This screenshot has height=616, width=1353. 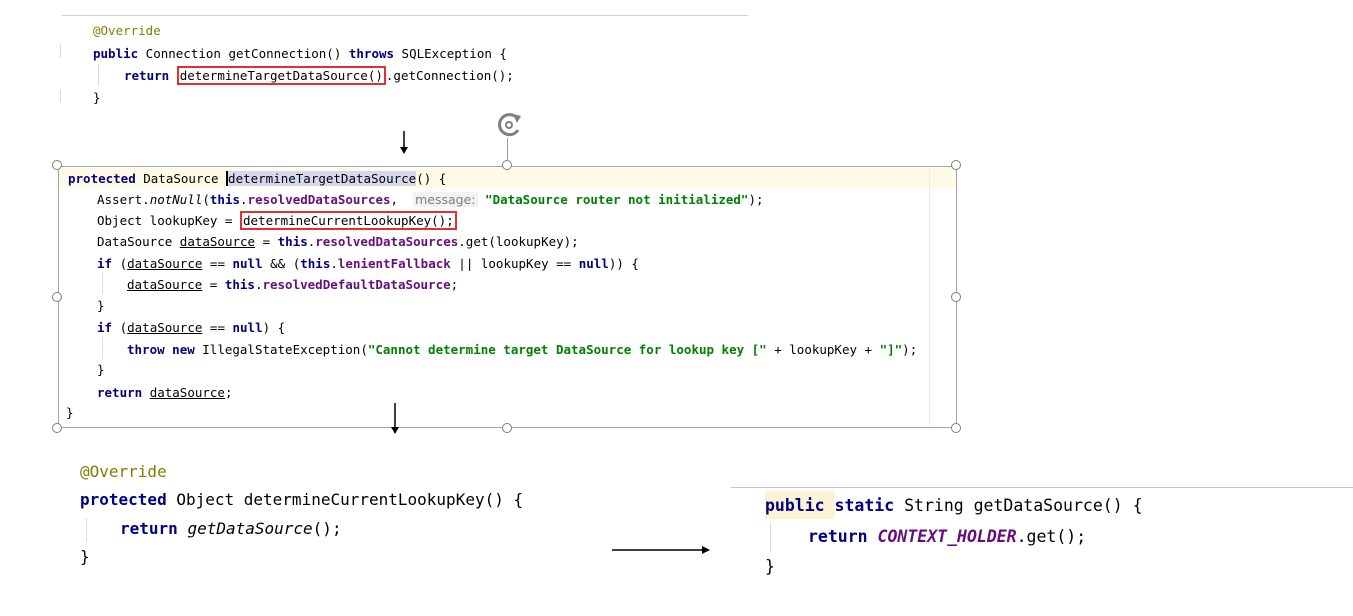 I want to click on keyword: return, so click(x=838, y=536).